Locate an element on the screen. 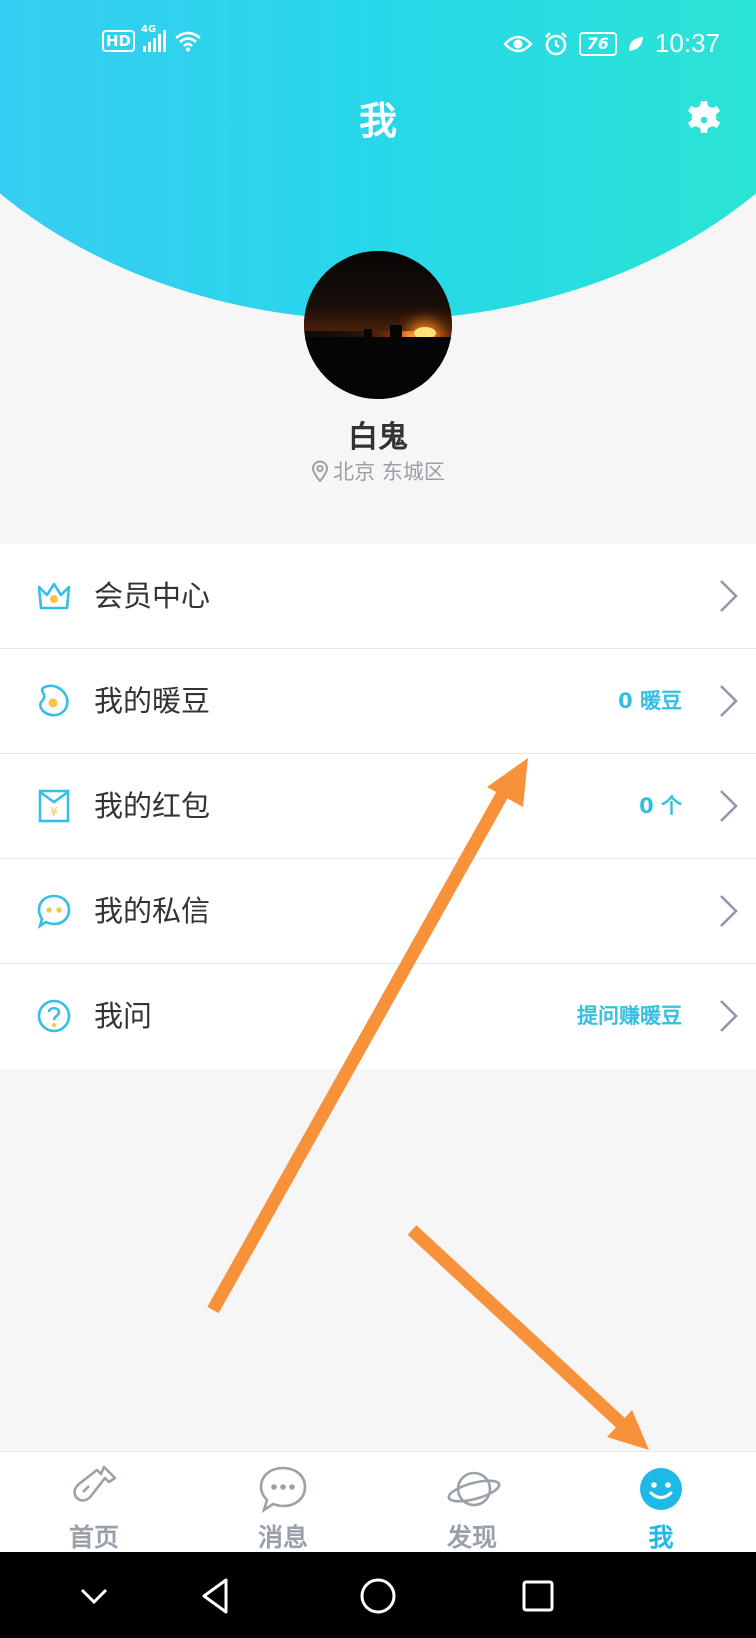 This screenshot has width=756, height=1638. red-envelope-icon: ¥ is located at coordinates (54, 806).